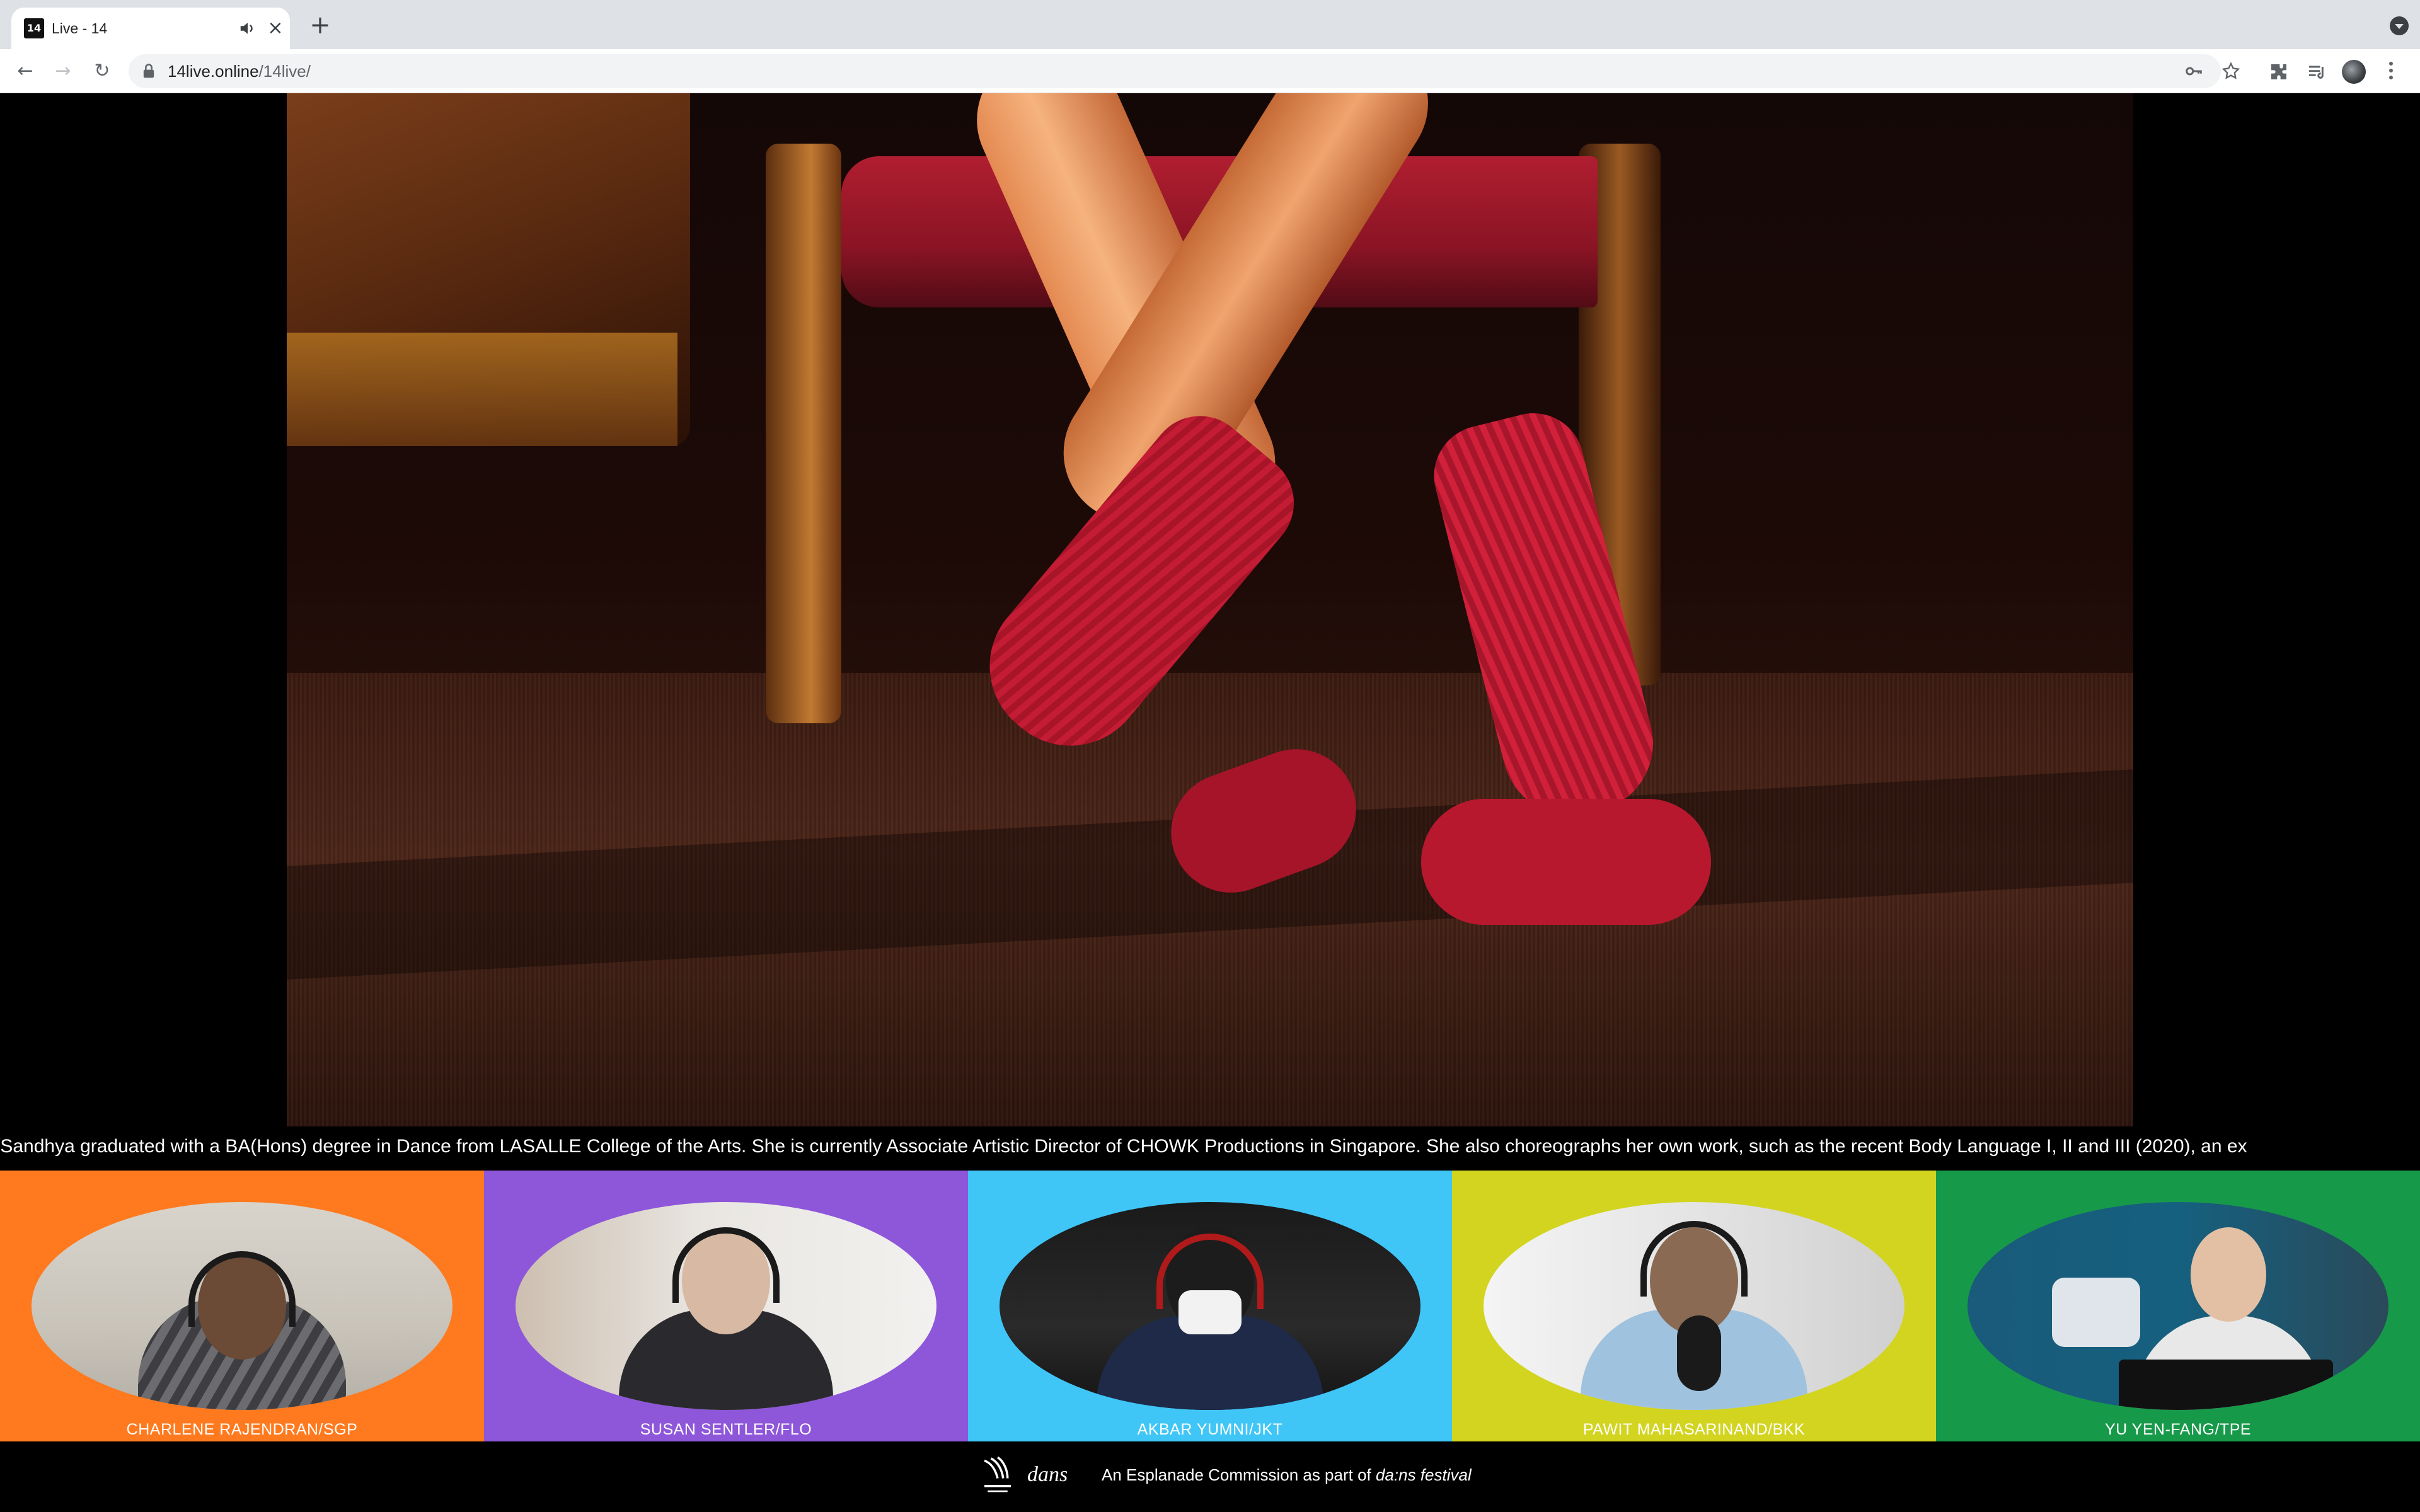  I want to click on participant-panel: CHARLENE RAJENDRAN/SGP, so click(242, 1306).